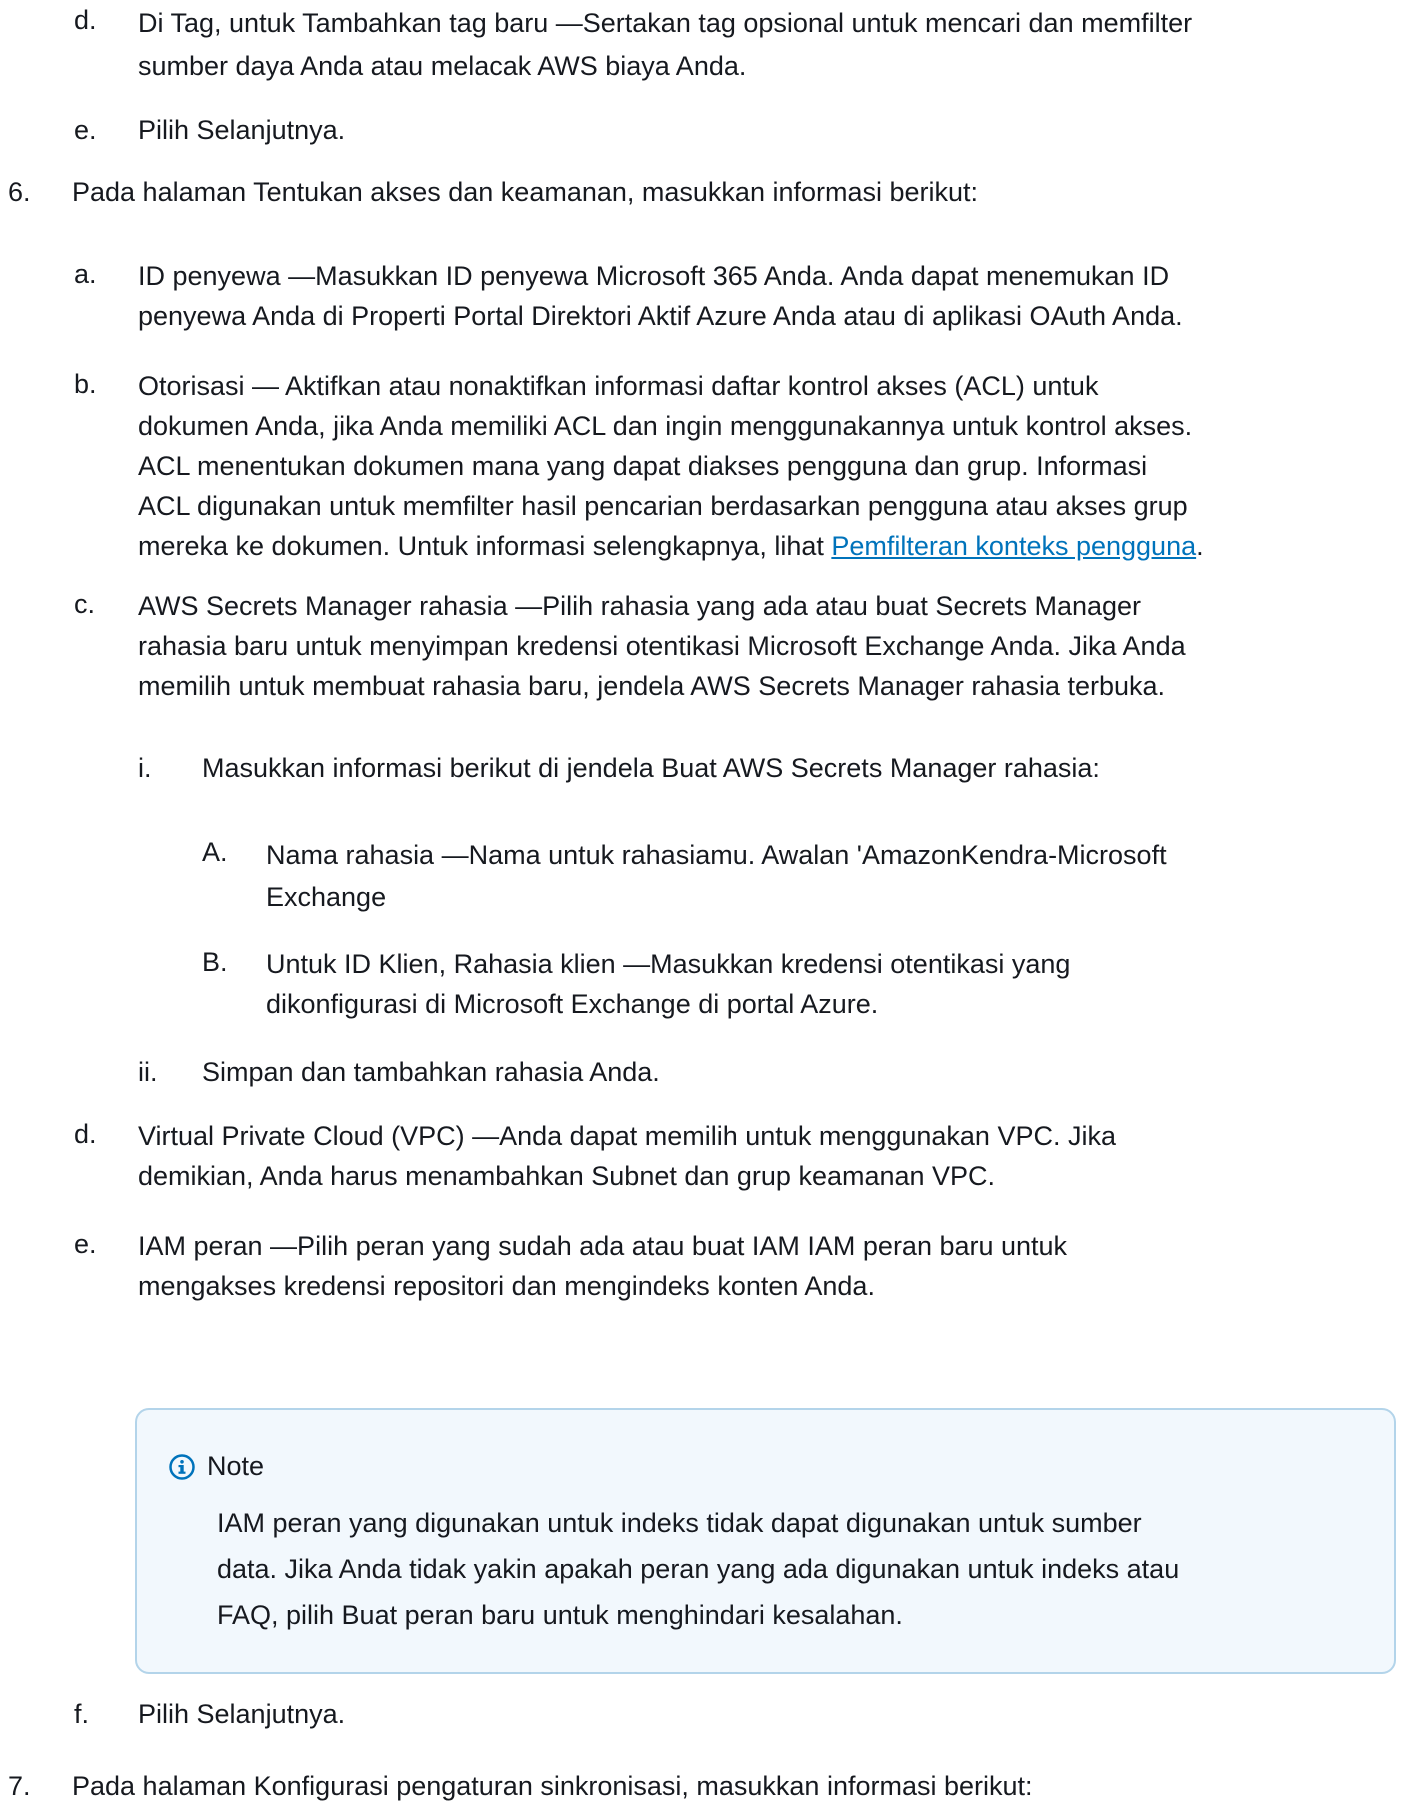 Image resolution: width=1415 pixels, height=1804 pixels. I want to click on list-marker: f., so click(82, 1714).